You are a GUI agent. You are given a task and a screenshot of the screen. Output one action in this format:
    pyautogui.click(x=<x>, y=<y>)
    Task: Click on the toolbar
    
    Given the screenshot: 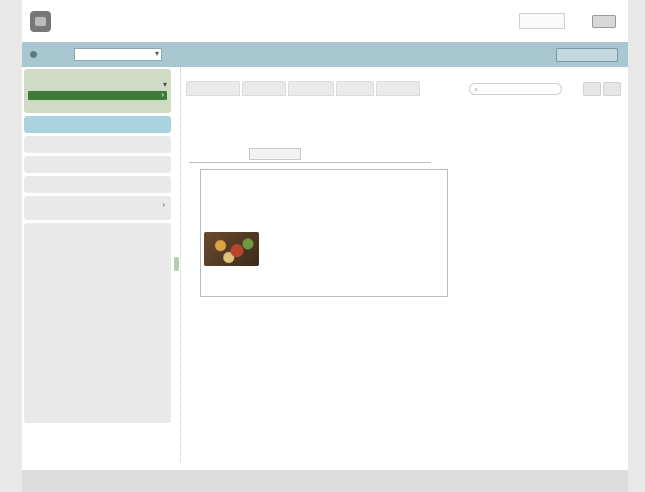 What is the action you would take?
    pyautogui.click(x=325, y=54)
    